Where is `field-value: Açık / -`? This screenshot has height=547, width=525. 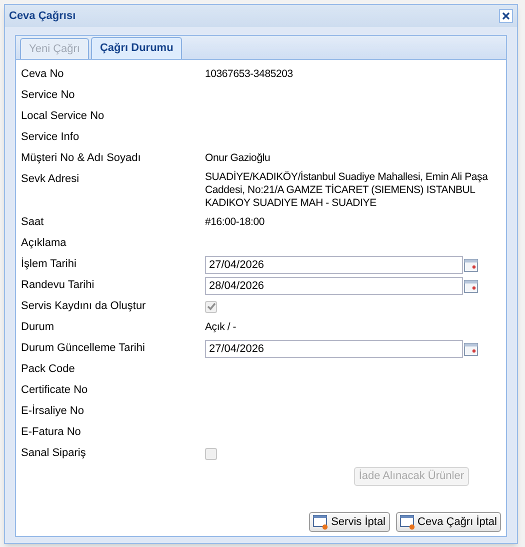
field-value: Açık / - is located at coordinates (221, 327).